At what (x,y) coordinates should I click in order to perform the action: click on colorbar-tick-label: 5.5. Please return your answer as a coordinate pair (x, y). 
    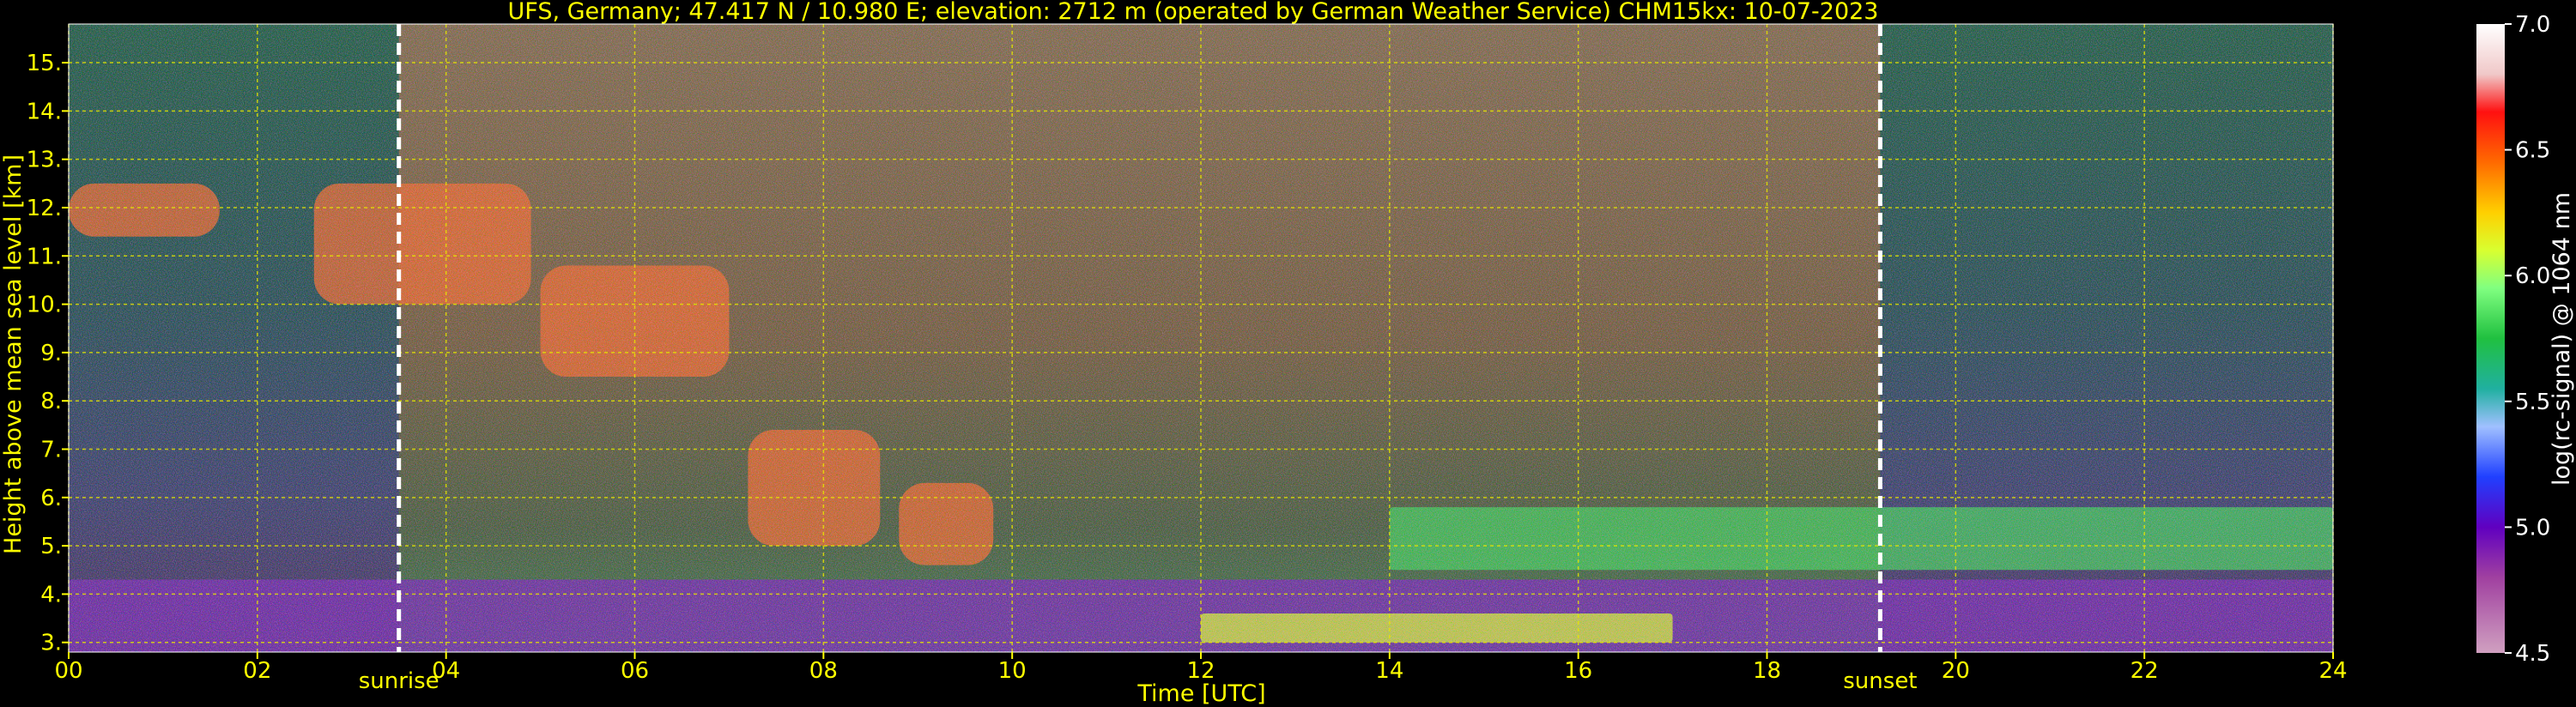
    Looking at the image, I should click on (2532, 402).